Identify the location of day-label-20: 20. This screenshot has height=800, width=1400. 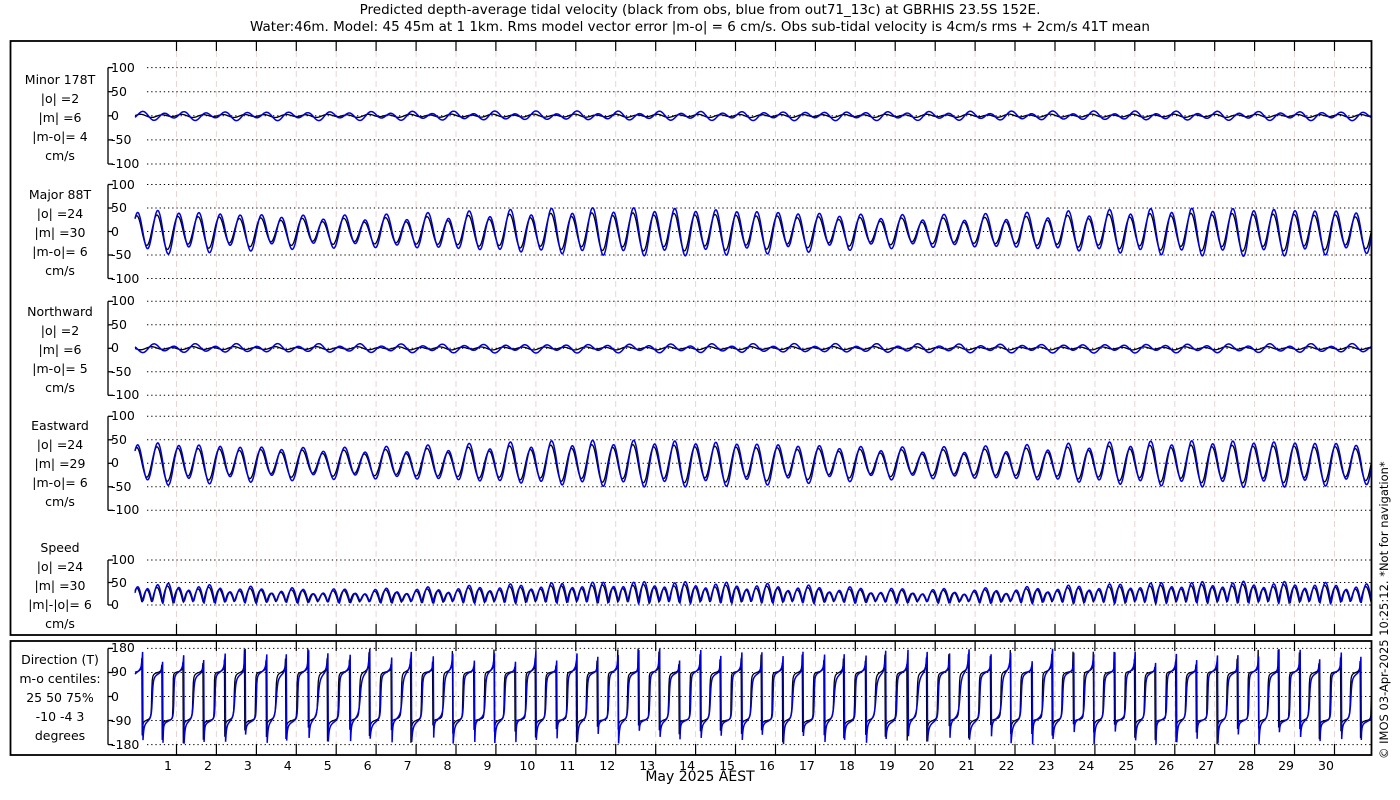
(926, 765).